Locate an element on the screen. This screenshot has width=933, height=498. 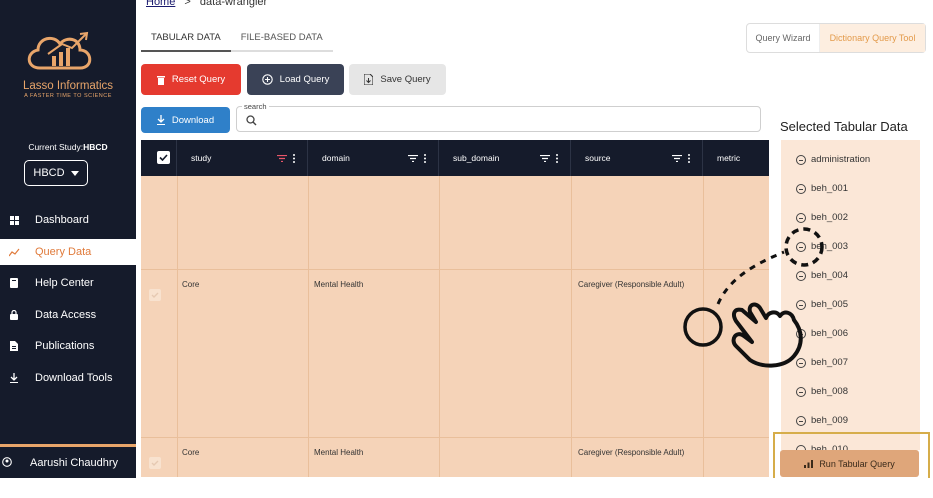
lasso-logo-icon is located at coordinates (59, 50).